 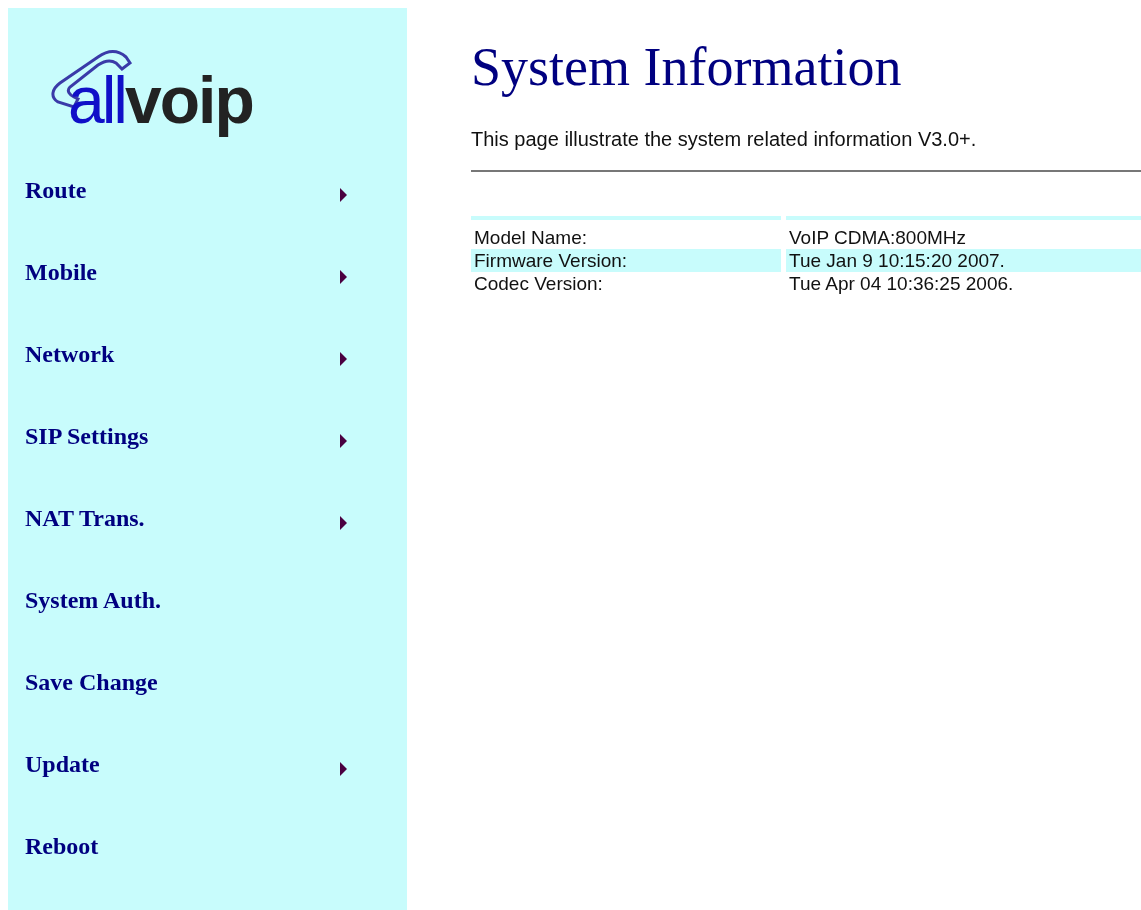 I want to click on menu-item: SIP Settings, so click(x=87, y=436).